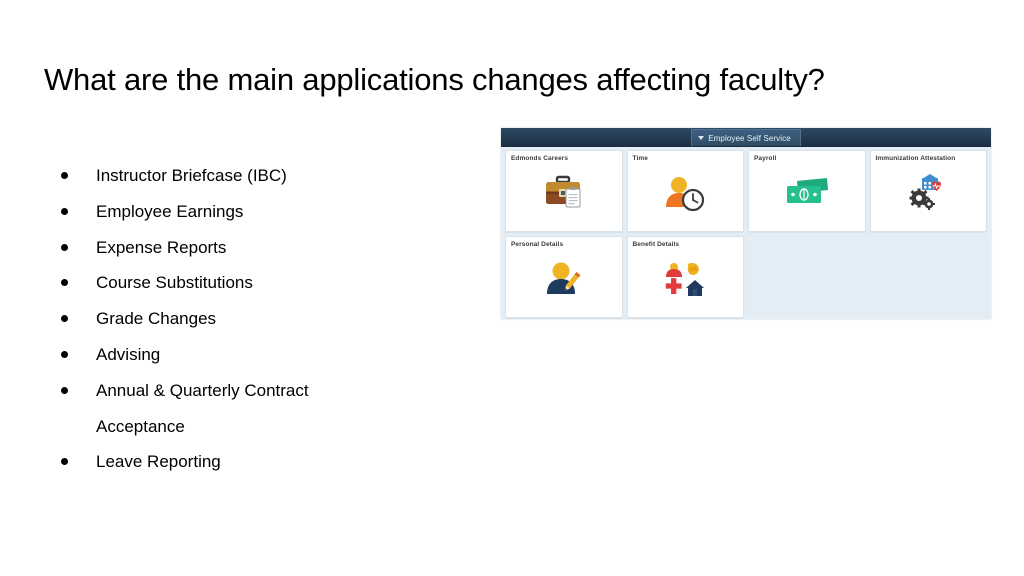  What do you see at coordinates (174, 283) in the screenshot?
I see `list-item-label: Course Substitutions` at bounding box center [174, 283].